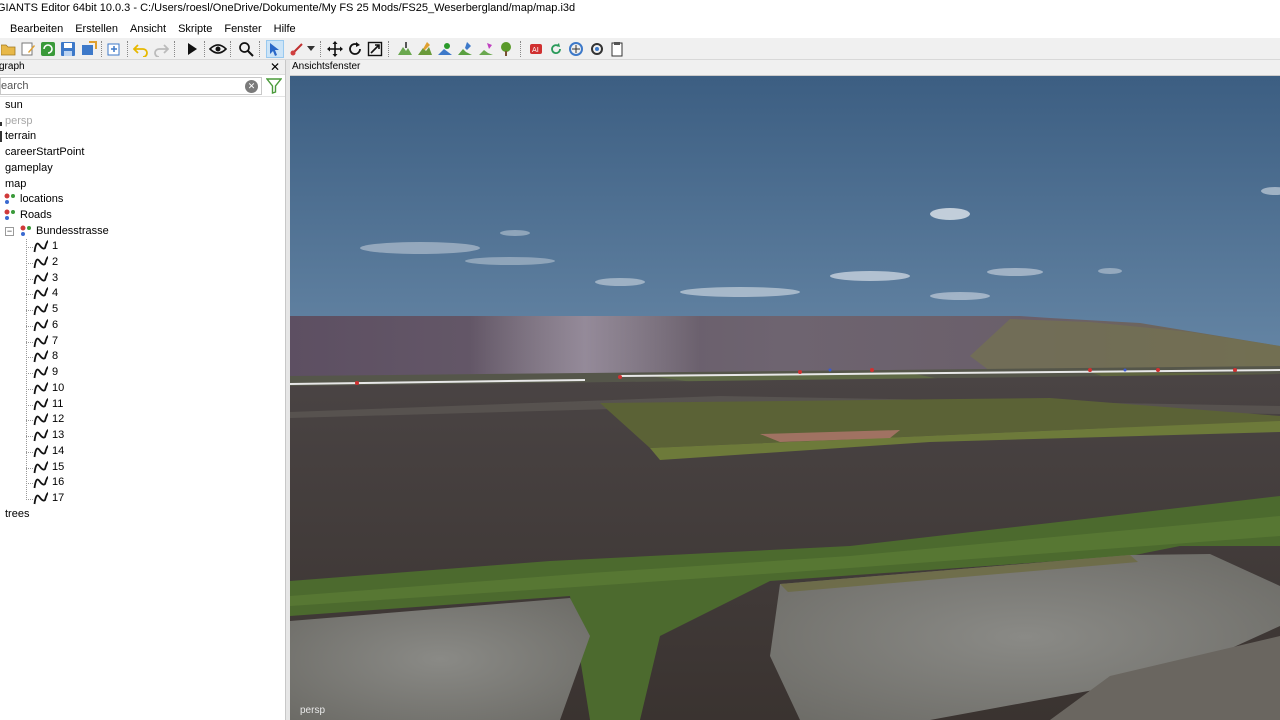  Describe the element at coordinates (142, 356) in the screenshot. I see `tree-node-spline-8: 8` at that location.